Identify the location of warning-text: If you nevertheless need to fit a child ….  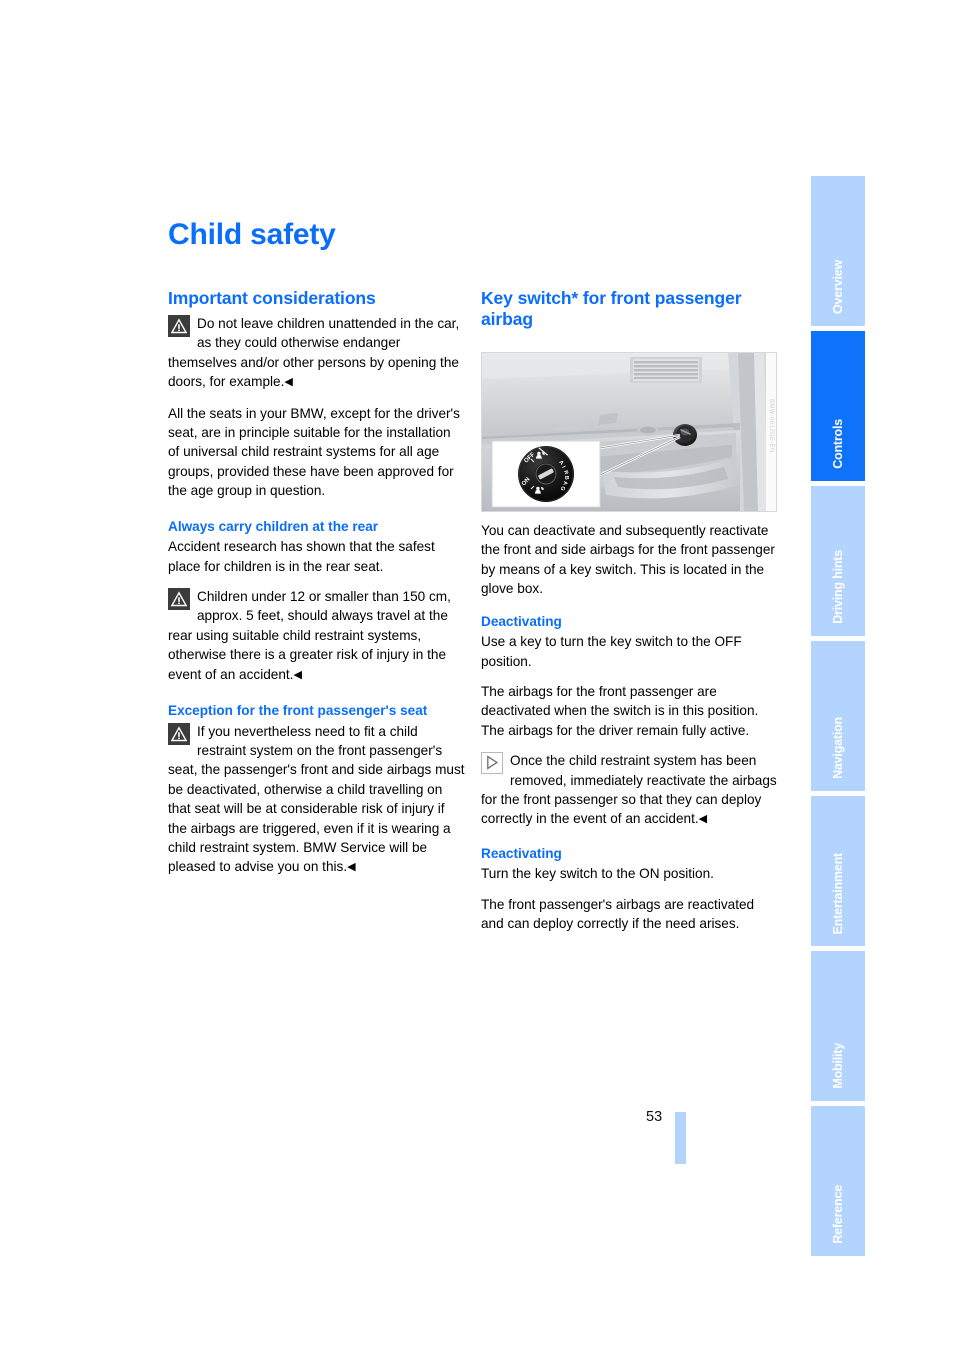
(316, 800).